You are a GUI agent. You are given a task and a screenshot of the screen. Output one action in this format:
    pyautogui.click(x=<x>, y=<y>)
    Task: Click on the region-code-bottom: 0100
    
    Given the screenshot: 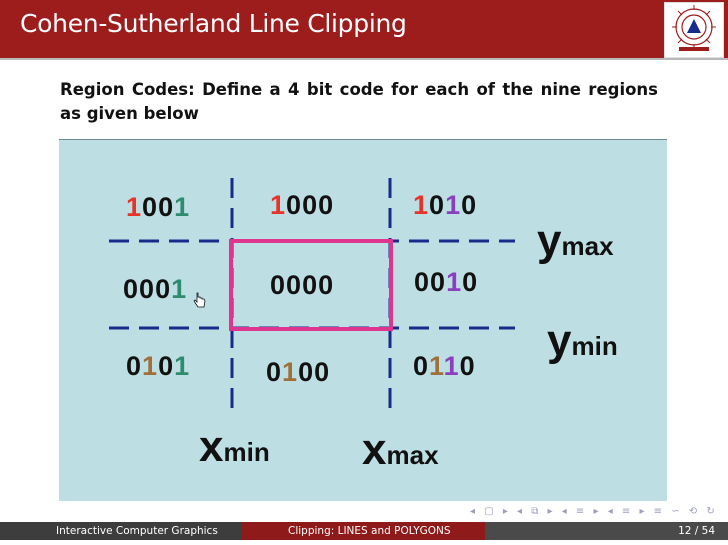 What is the action you would take?
    pyautogui.click(x=298, y=372)
    